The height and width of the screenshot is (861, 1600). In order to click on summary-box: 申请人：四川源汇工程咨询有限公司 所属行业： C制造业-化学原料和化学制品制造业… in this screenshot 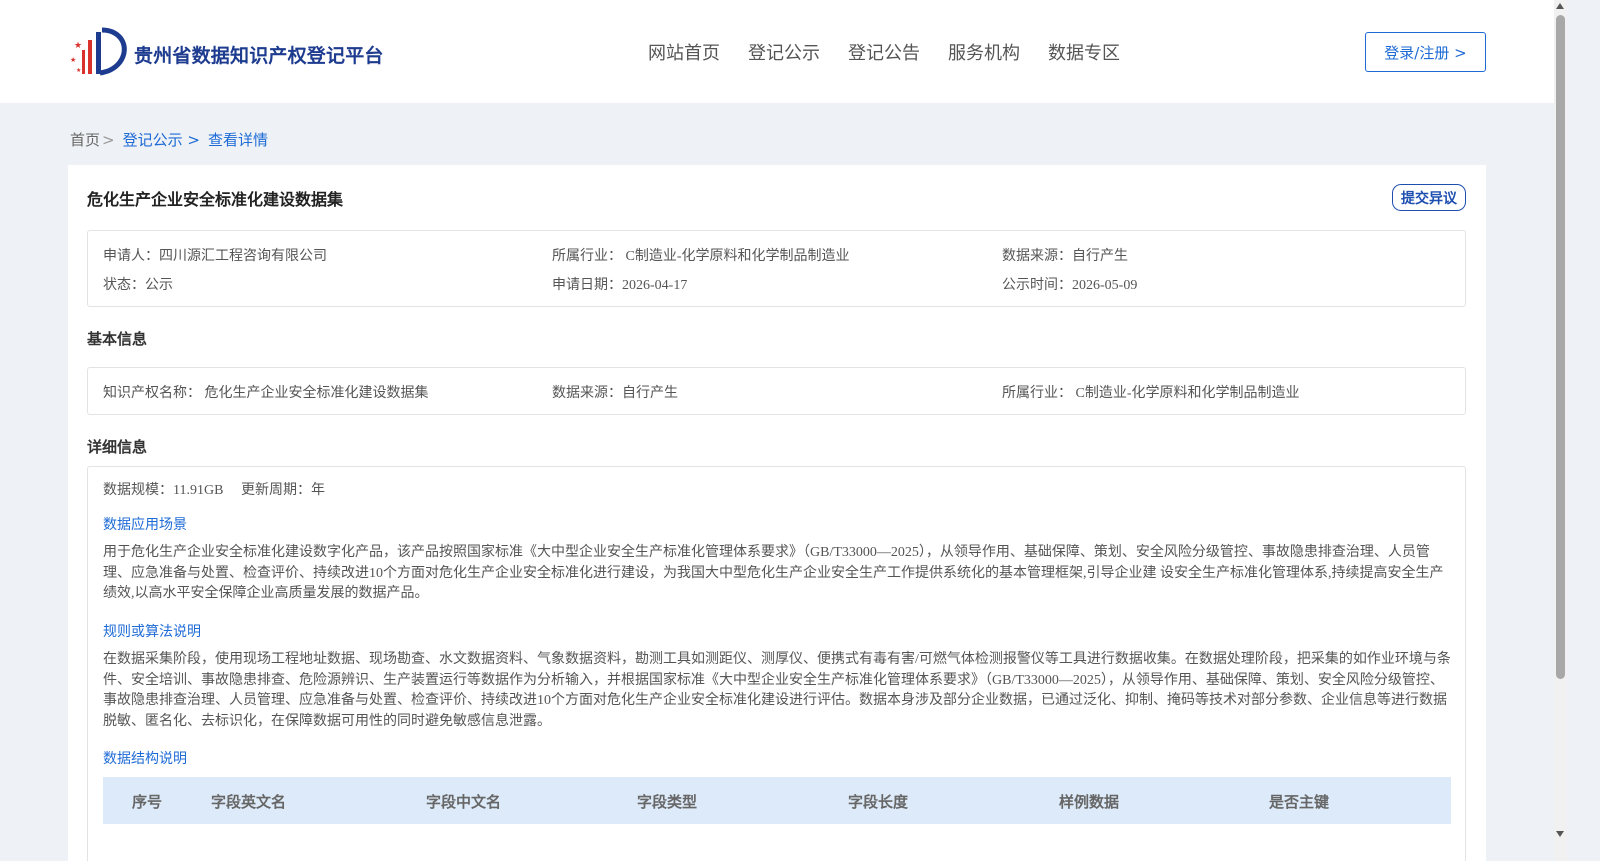, I will do `click(776, 268)`.